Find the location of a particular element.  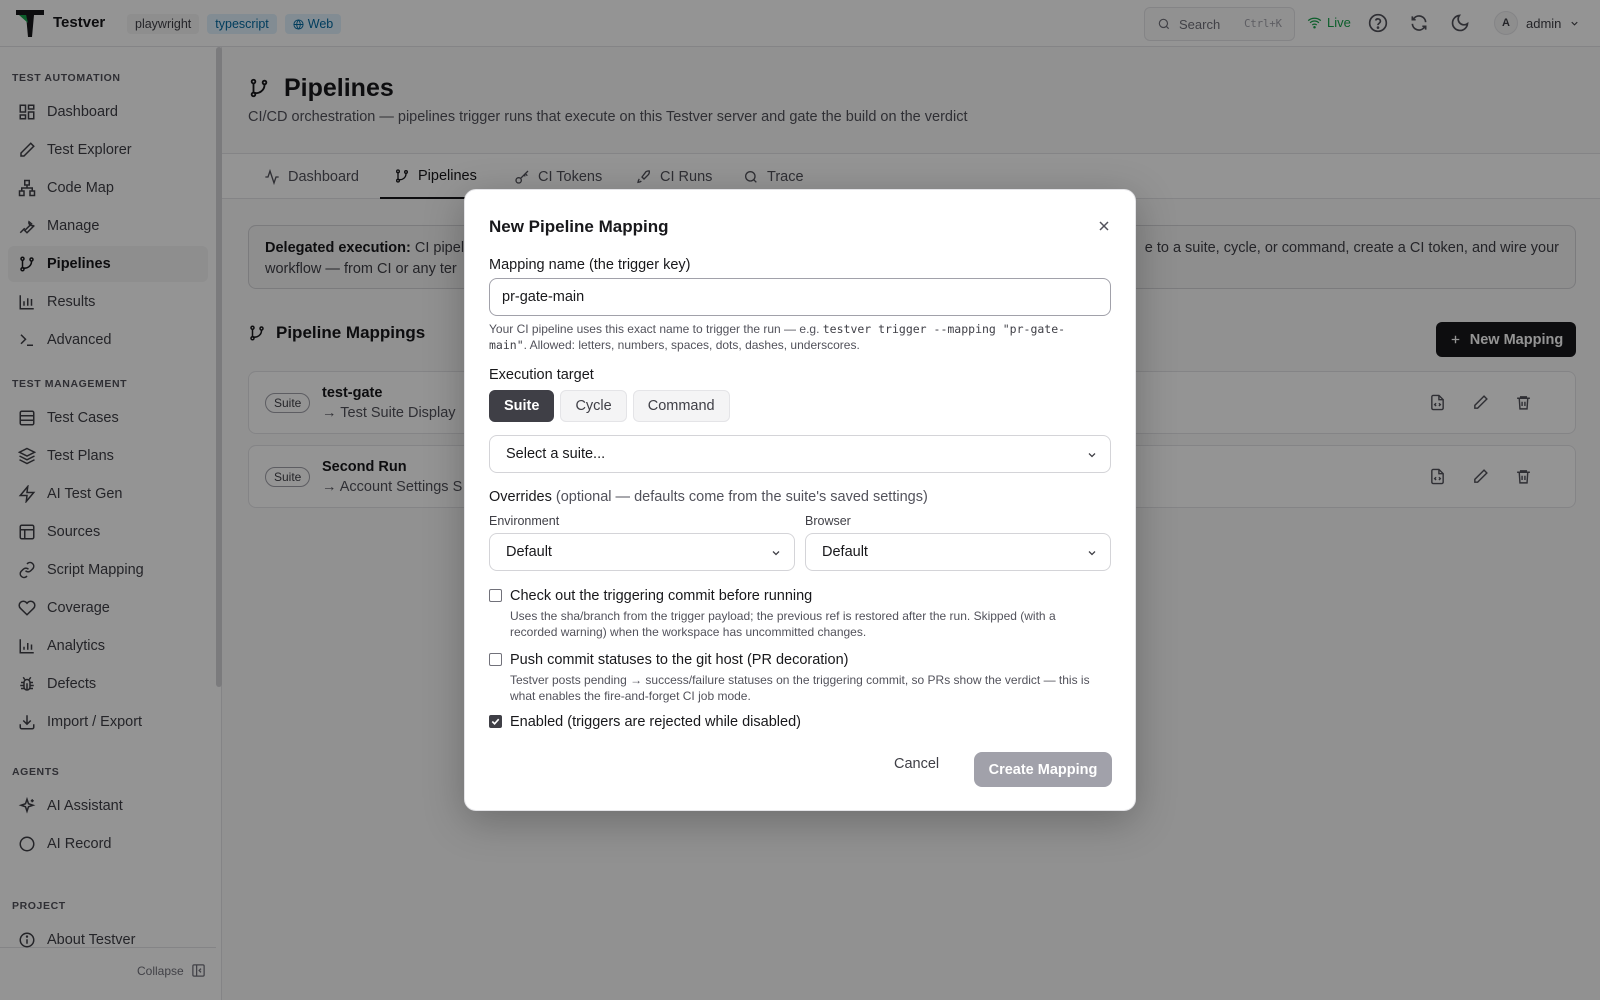

push-statuses-checkbox is located at coordinates (495, 659).